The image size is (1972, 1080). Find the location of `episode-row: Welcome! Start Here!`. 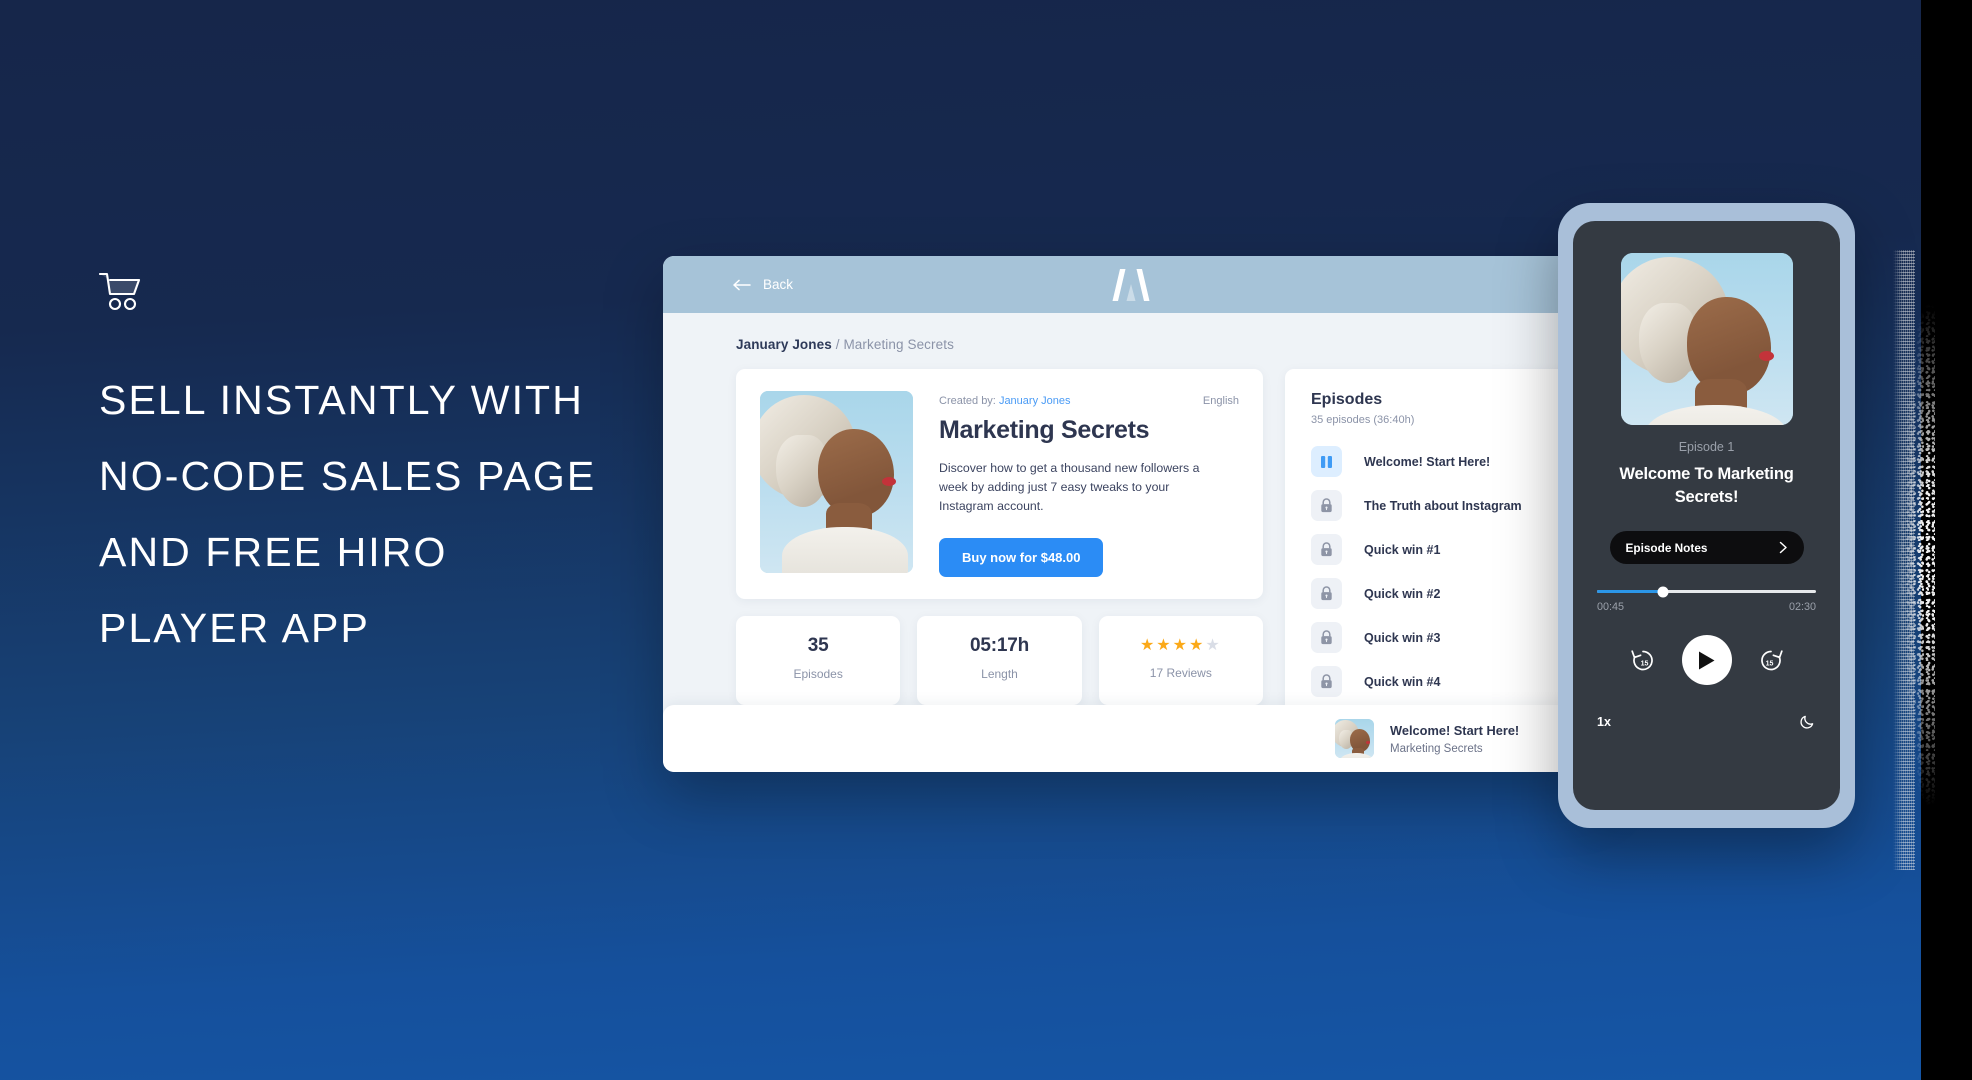

episode-row: Welcome! Start Here! is located at coordinates (1454, 461).